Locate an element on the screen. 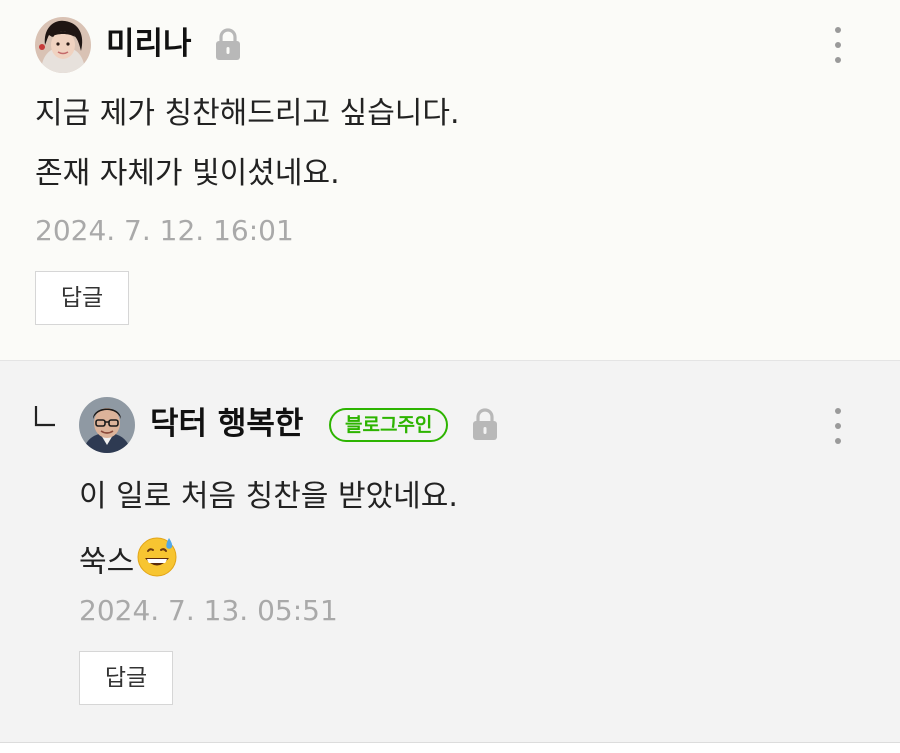 This screenshot has height=753, width=900. blog-owner-badge: 블로그주인 is located at coordinates (389, 425).